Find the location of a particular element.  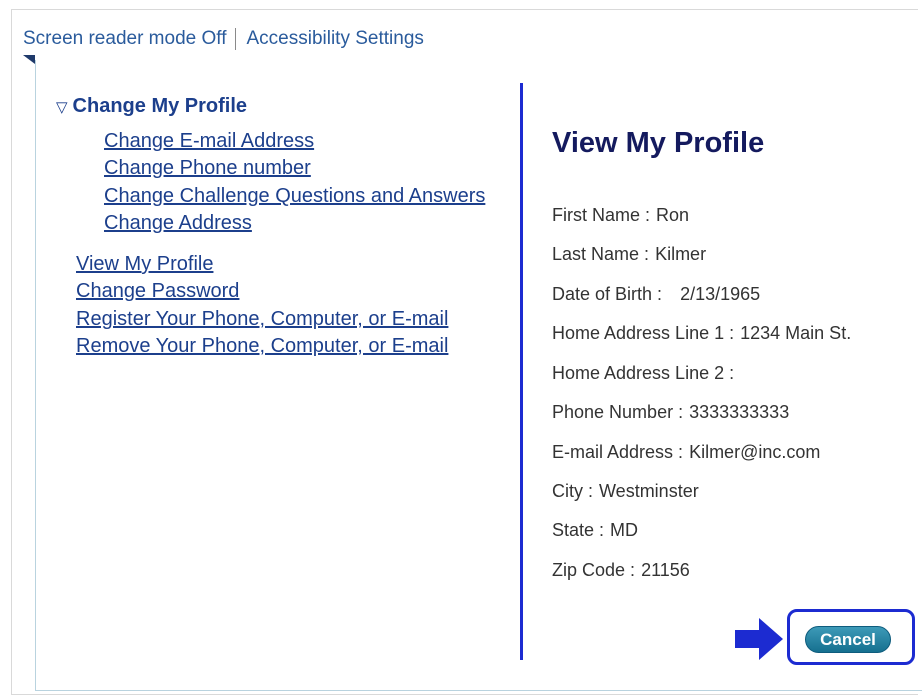

profile-field-last-name: Last Name: Kilmer is located at coordinates (629, 254).